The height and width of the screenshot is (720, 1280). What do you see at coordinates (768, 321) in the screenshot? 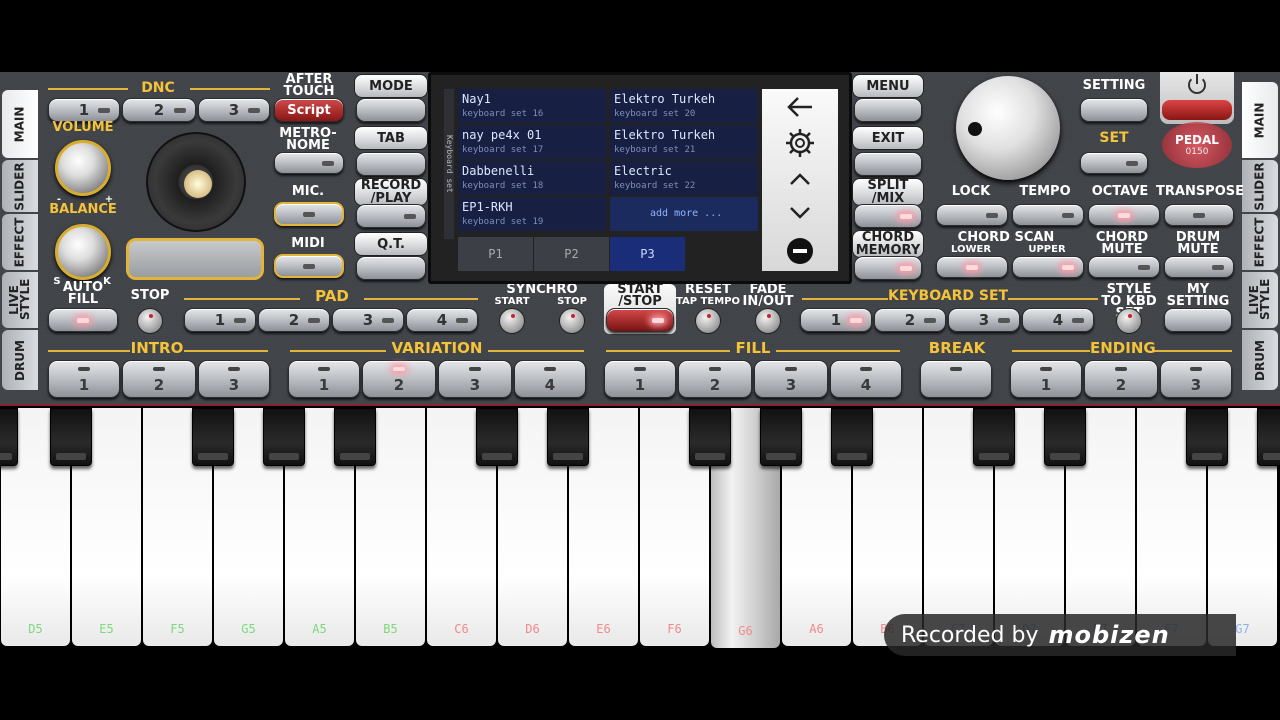
I see `fade-knob` at bounding box center [768, 321].